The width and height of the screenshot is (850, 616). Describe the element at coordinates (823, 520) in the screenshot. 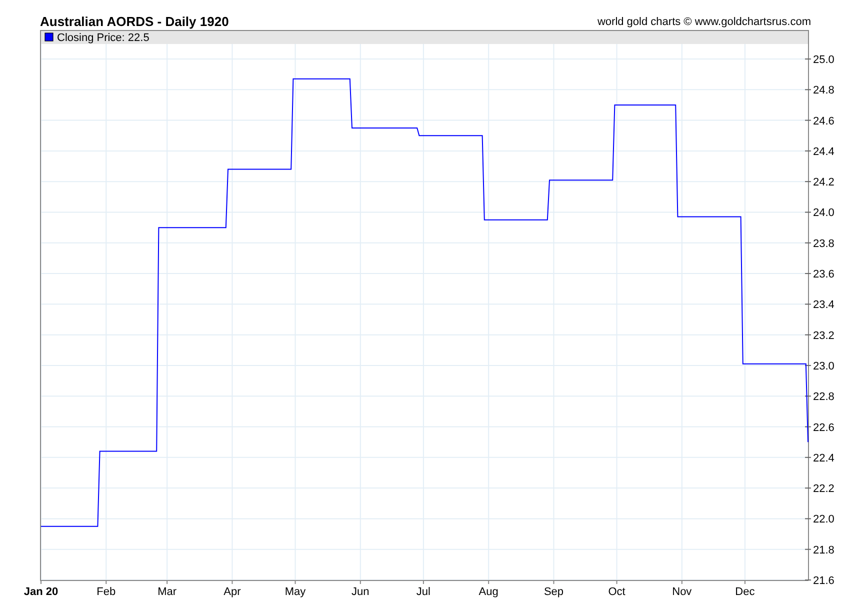

I see `y-tick-label: 22.0` at that location.